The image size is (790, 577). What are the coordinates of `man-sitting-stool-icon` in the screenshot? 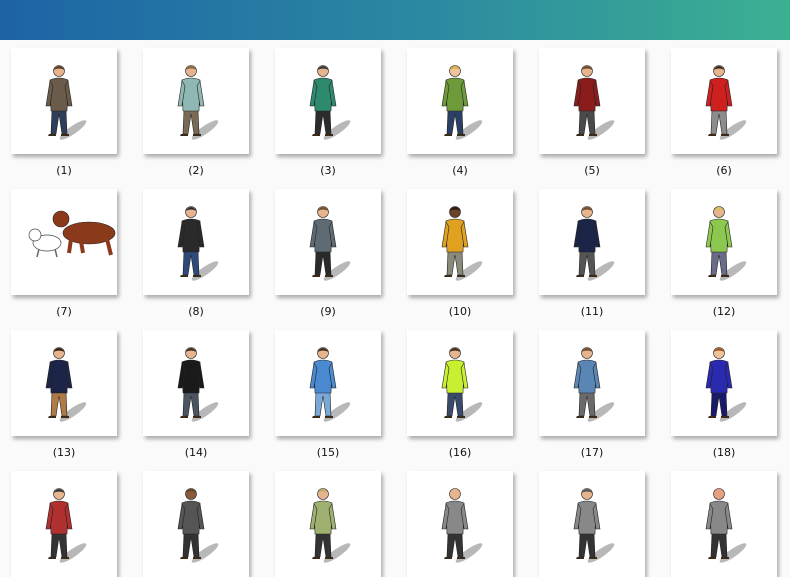 It's located at (330, 384).